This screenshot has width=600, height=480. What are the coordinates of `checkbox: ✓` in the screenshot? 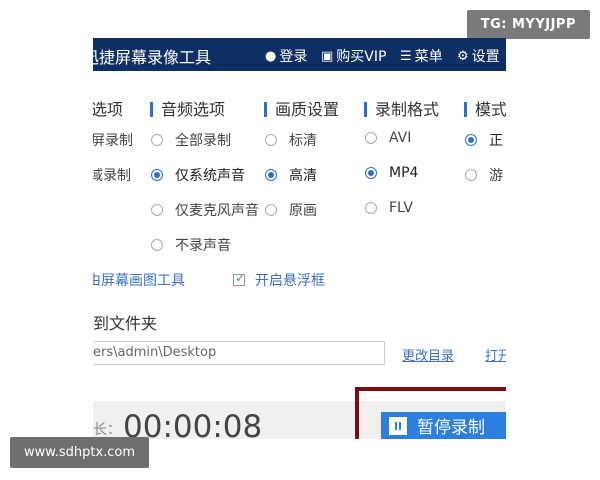 It's located at (239, 278).